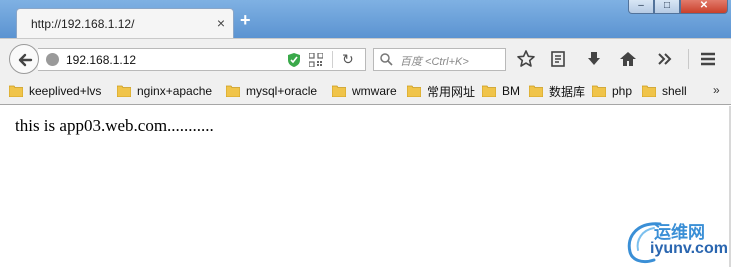  I want to click on tab-active: http://192.168.1.12/ ×, so click(125, 23).